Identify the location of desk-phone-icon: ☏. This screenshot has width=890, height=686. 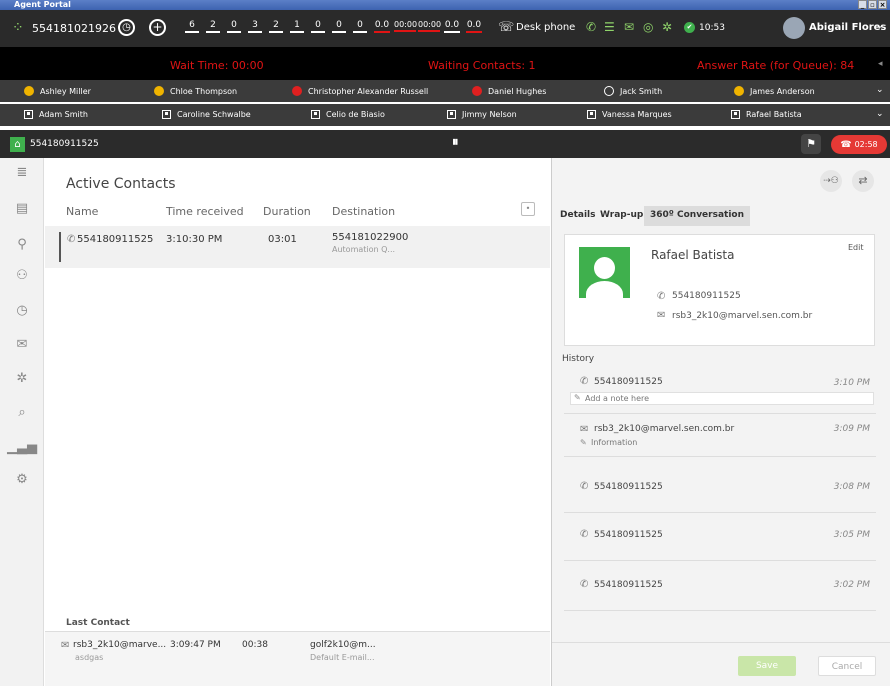
(506, 27).